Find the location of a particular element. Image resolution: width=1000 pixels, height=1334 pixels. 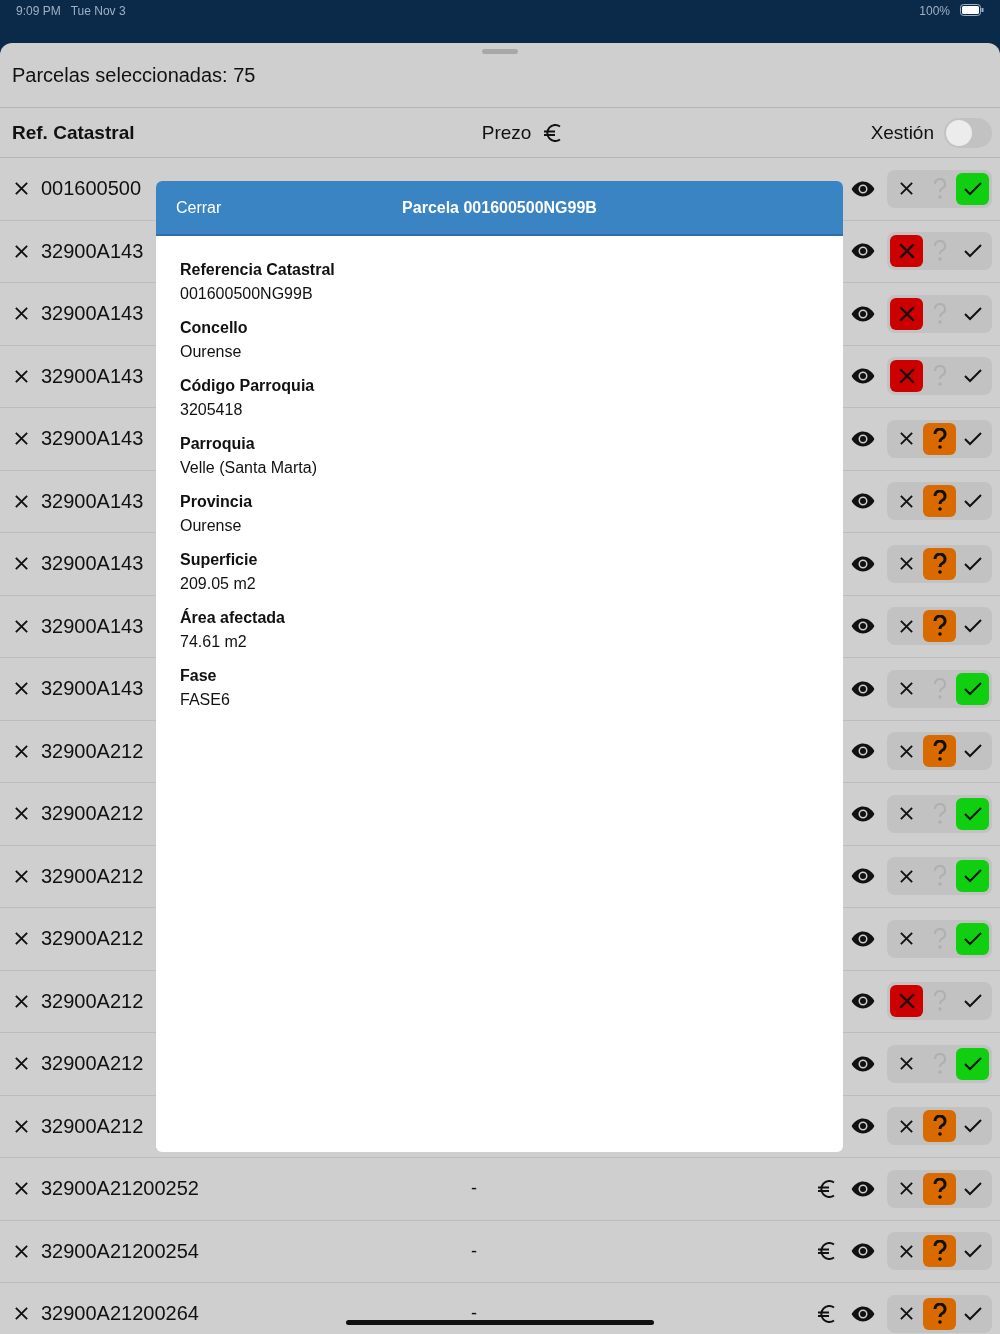

price-column-header: Prezo is located at coordinates (506, 132).